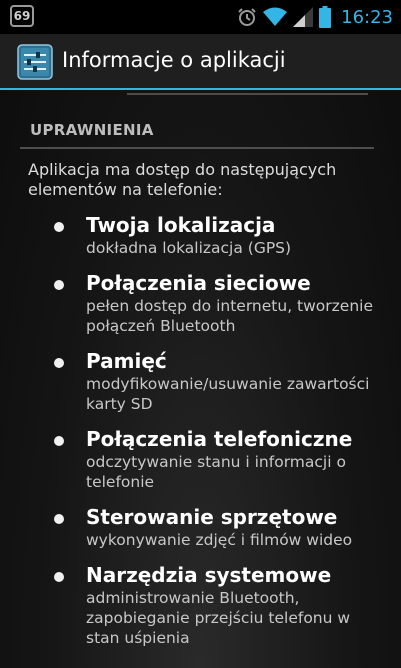  I want to click on alarm-icon, so click(247, 17).